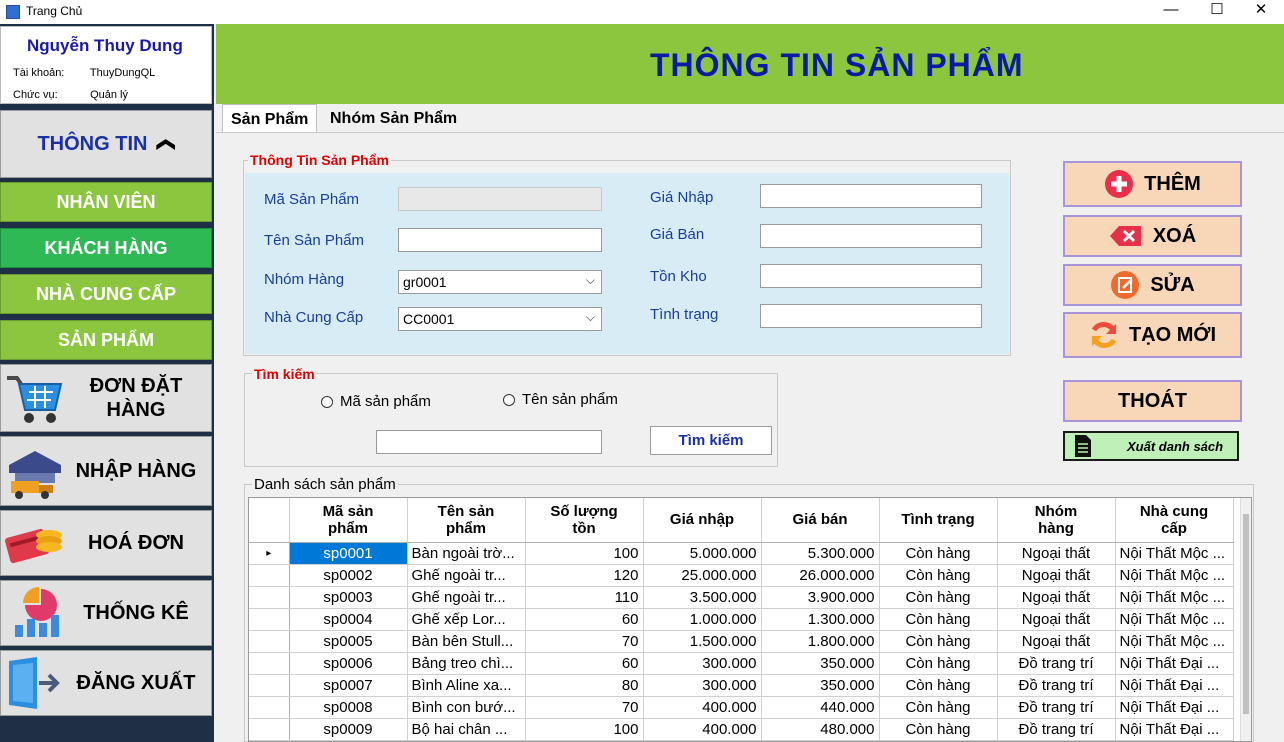 The width and height of the screenshot is (1284, 742). I want to click on sidebar-item-san-pham: SẢN PHẨM, so click(106, 340).